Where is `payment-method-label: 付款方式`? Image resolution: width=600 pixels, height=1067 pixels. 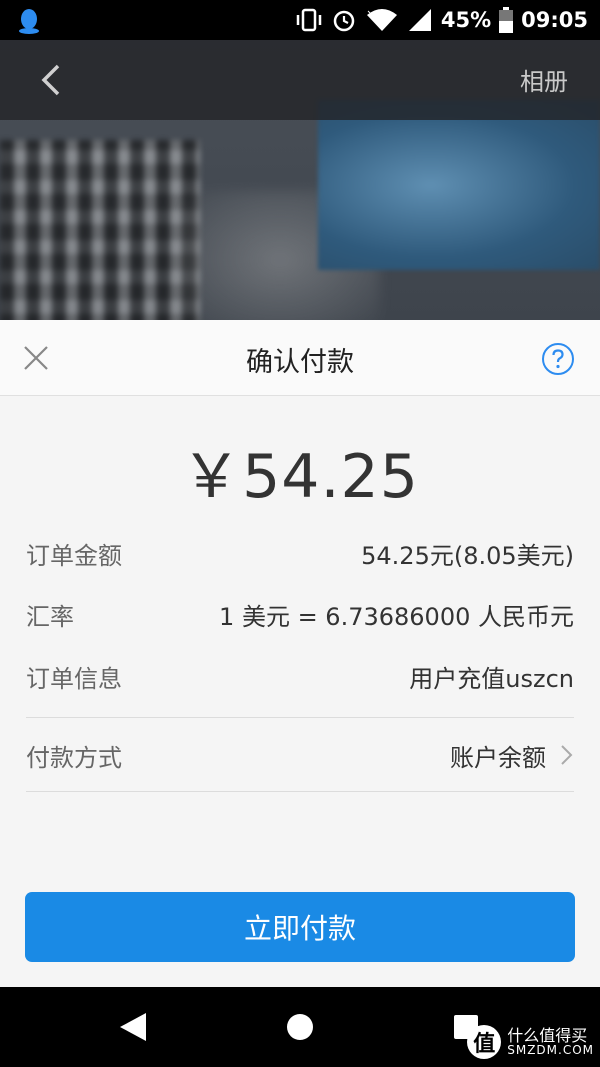
payment-method-label: 付款方式 is located at coordinates (74, 757).